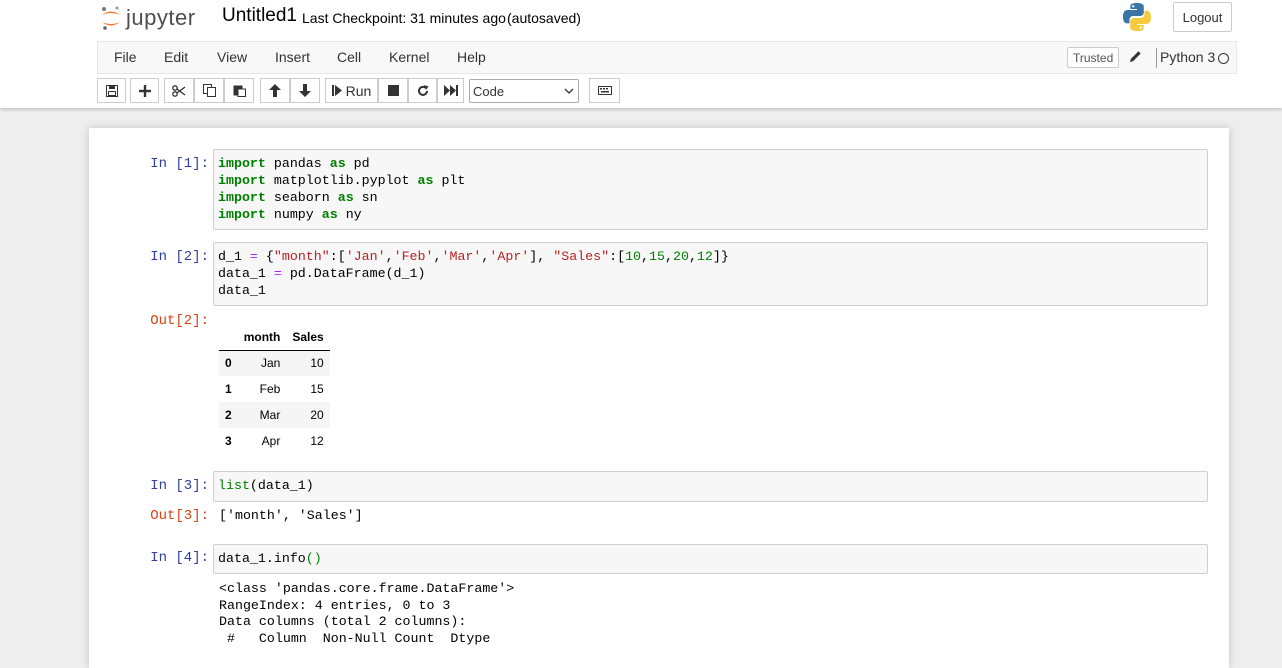 The image size is (1282, 668). Describe the element at coordinates (1093, 57) in the screenshot. I see `trusted-badge: Trusted` at that location.